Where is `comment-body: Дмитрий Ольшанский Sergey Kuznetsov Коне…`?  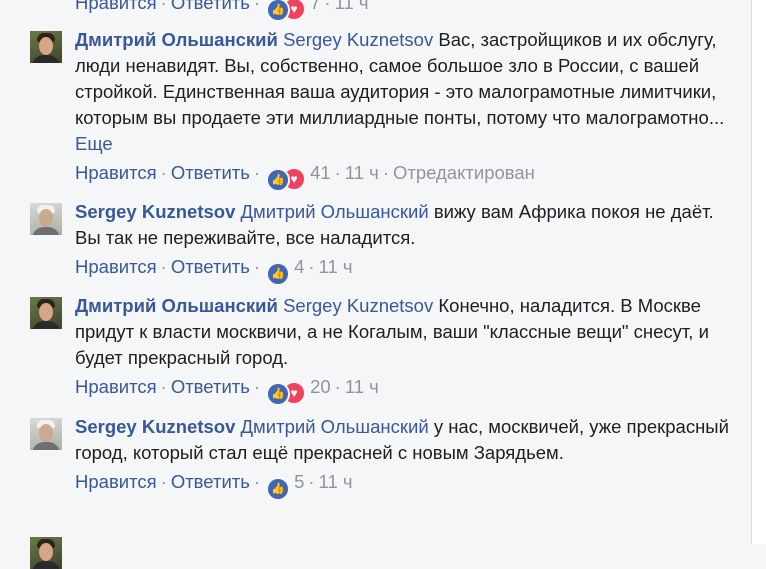 comment-body: Дмитрий Ольшанский Sergey Kuznetsov Коне… is located at coordinates (402, 332).